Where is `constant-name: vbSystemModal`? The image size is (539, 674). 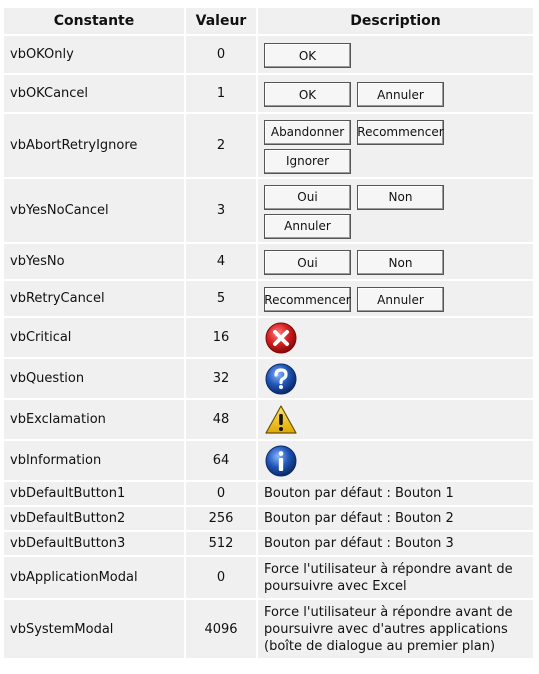 constant-name: vbSystemModal is located at coordinates (94, 629).